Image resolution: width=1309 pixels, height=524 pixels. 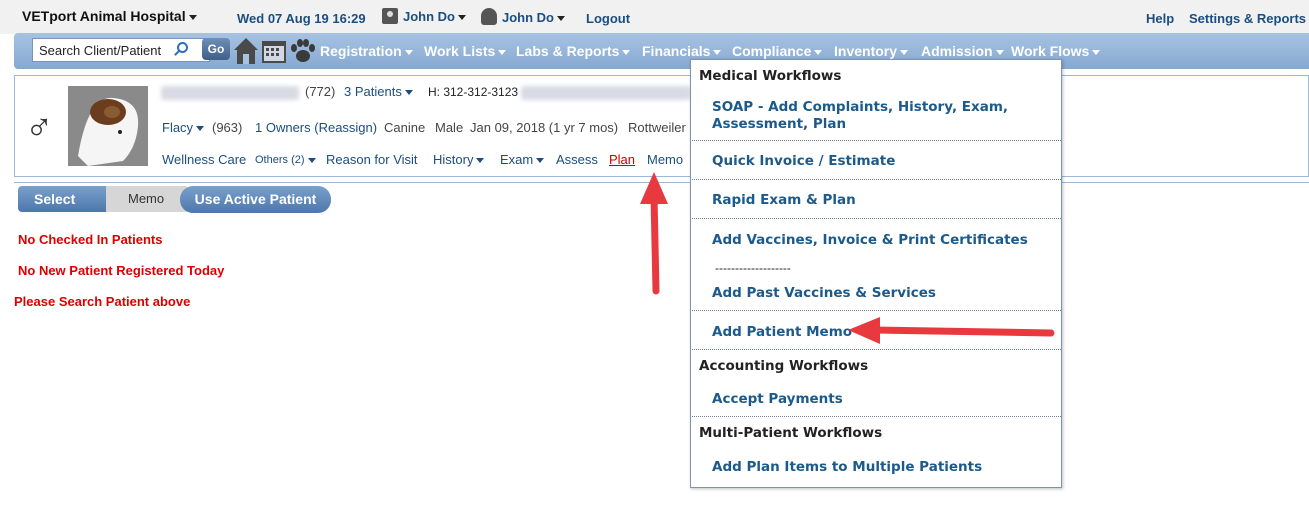 I want to click on patients-dropdown: 3 Patients, so click(x=378, y=91).